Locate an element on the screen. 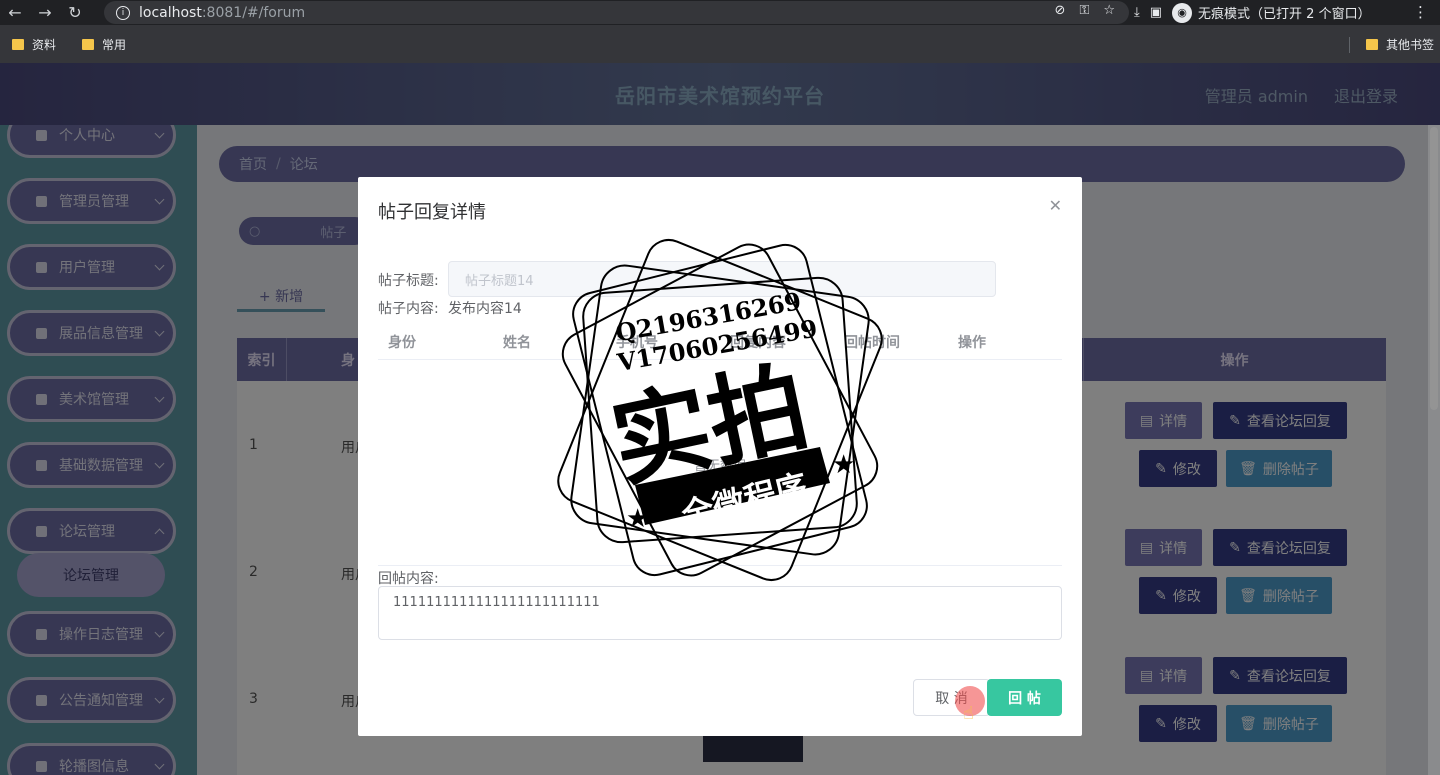  col-name: 姓名 is located at coordinates (517, 343).